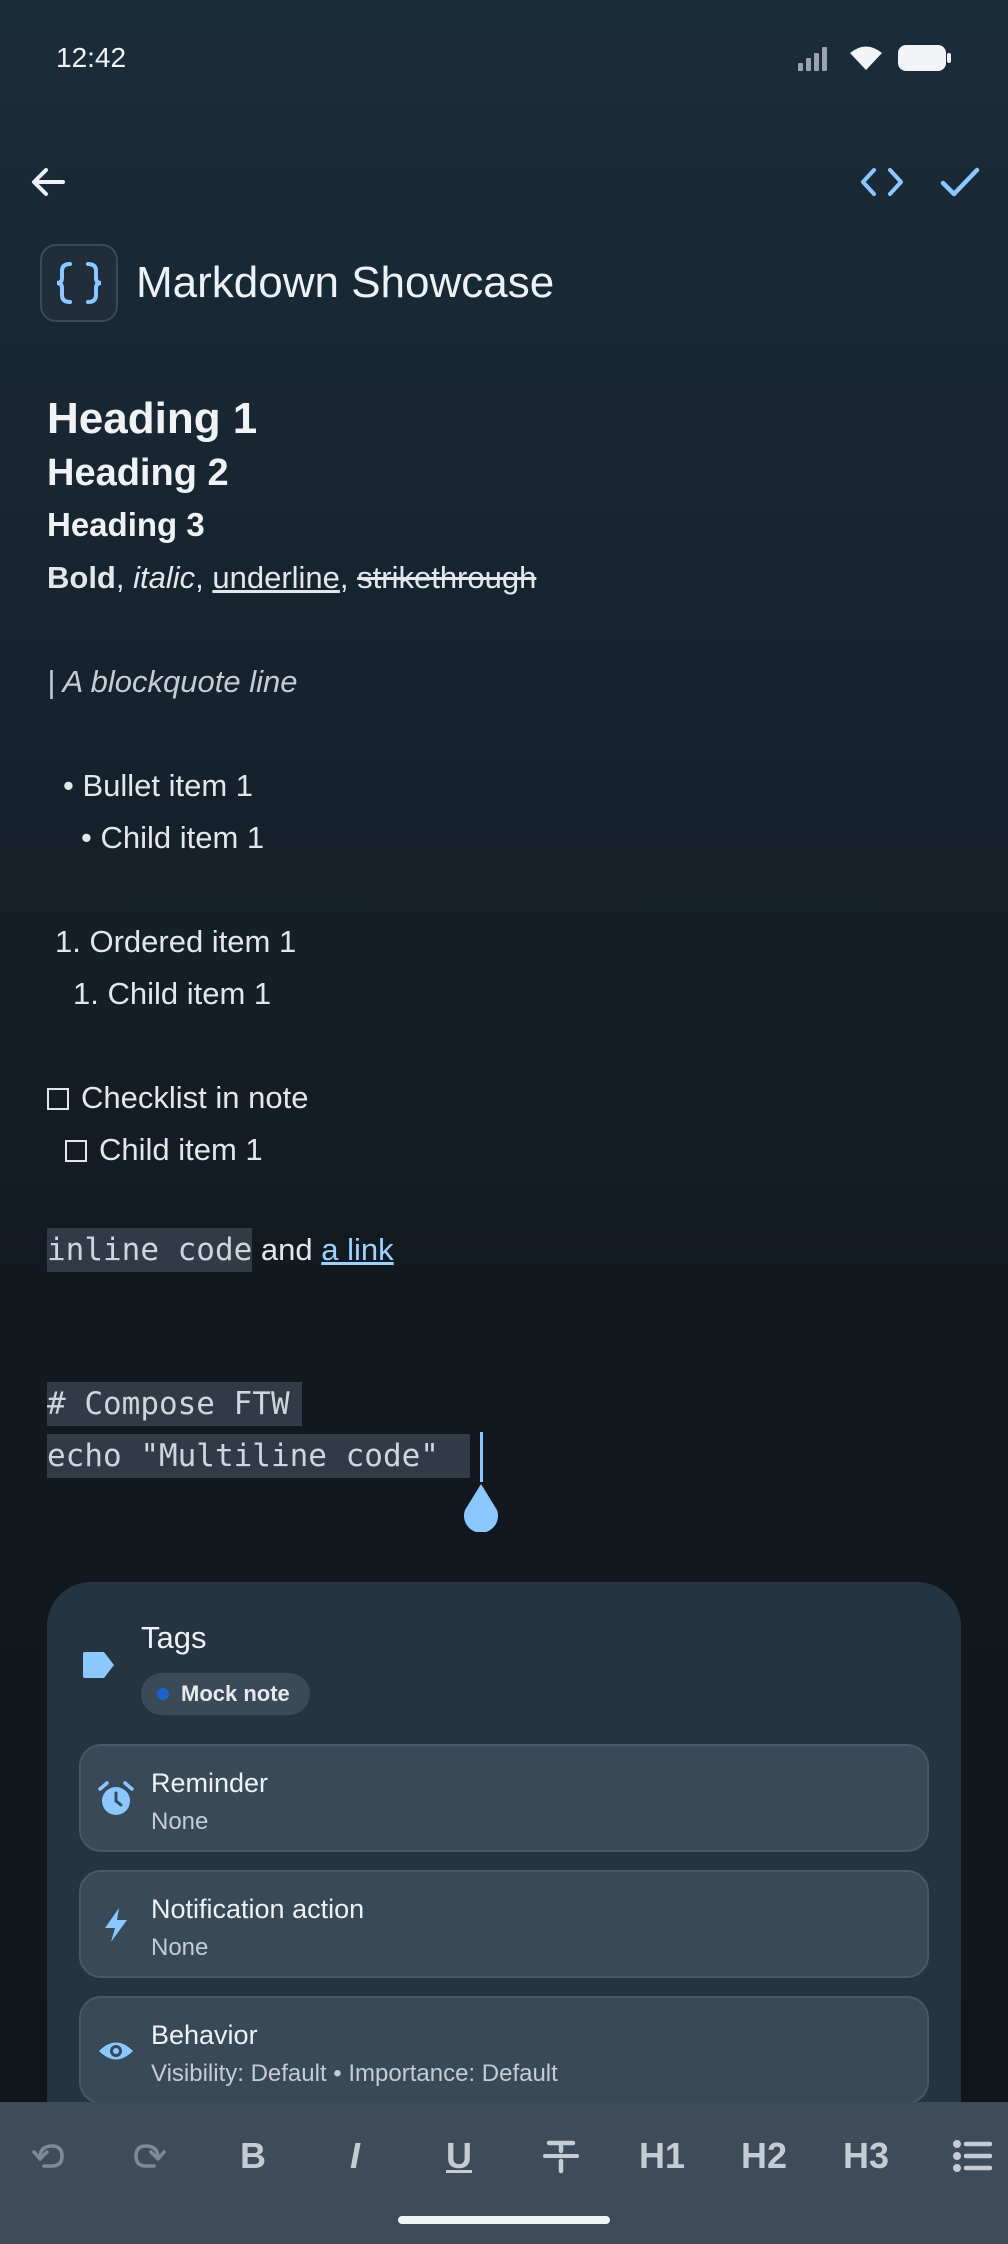  I want to click on redo-button, so click(150, 2156).